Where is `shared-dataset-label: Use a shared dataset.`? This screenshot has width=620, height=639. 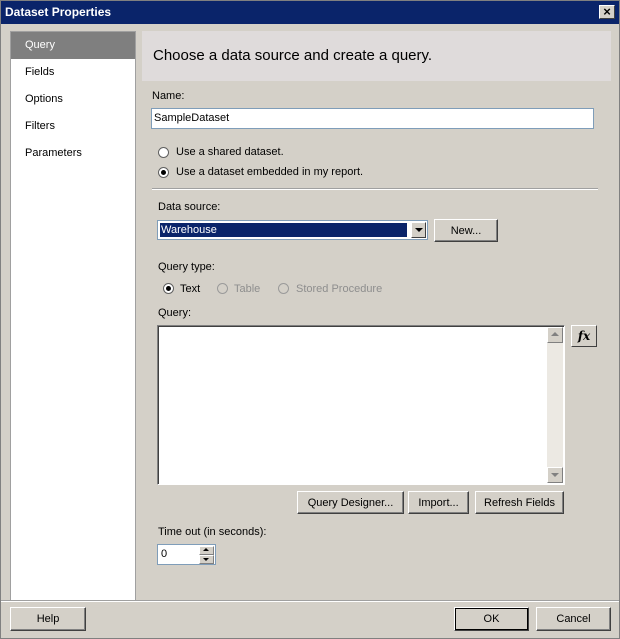 shared-dataset-label: Use a shared dataset. is located at coordinates (230, 152).